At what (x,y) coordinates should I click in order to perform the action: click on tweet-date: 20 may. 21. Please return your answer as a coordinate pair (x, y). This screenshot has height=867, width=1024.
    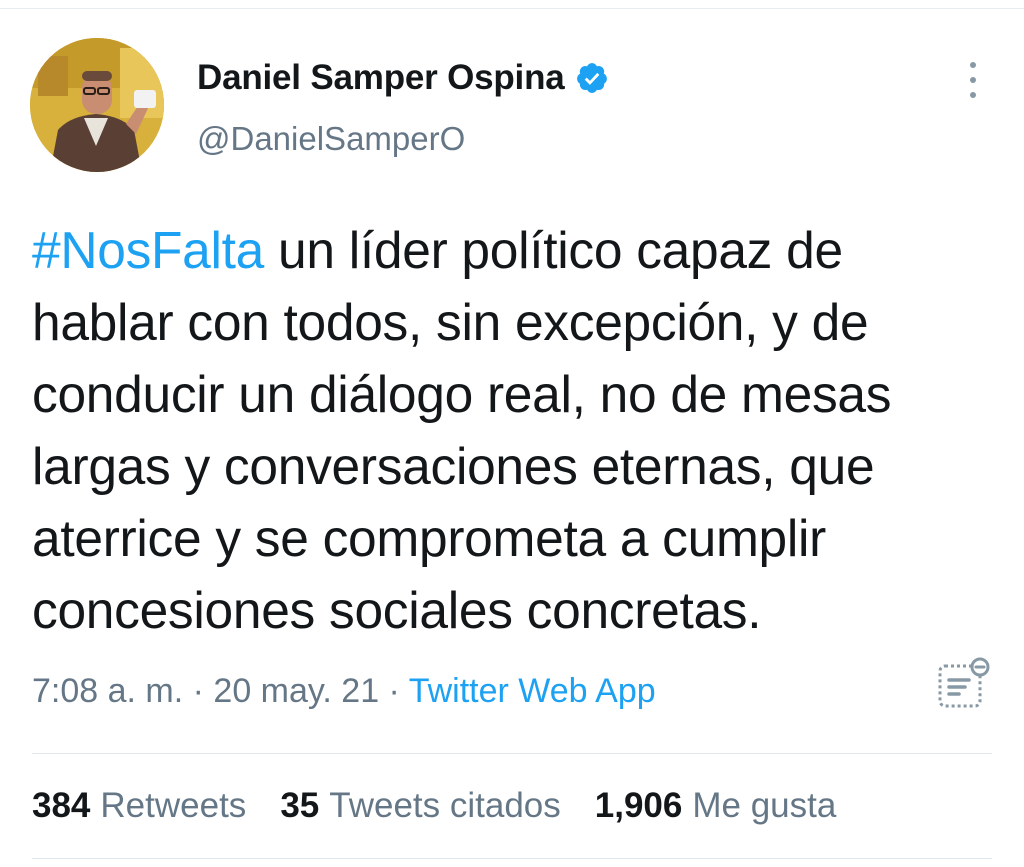
    Looking at the image, I should click on (296, 691).